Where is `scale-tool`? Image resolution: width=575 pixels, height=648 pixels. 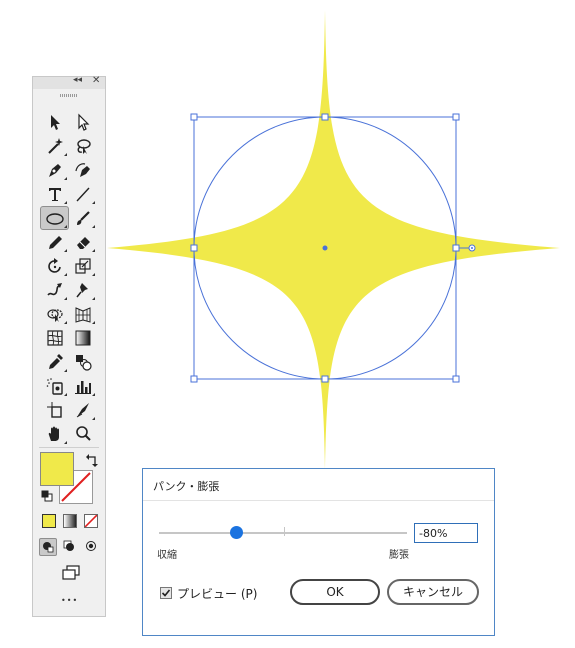
scale-tool is located at coordinates (83, 266).